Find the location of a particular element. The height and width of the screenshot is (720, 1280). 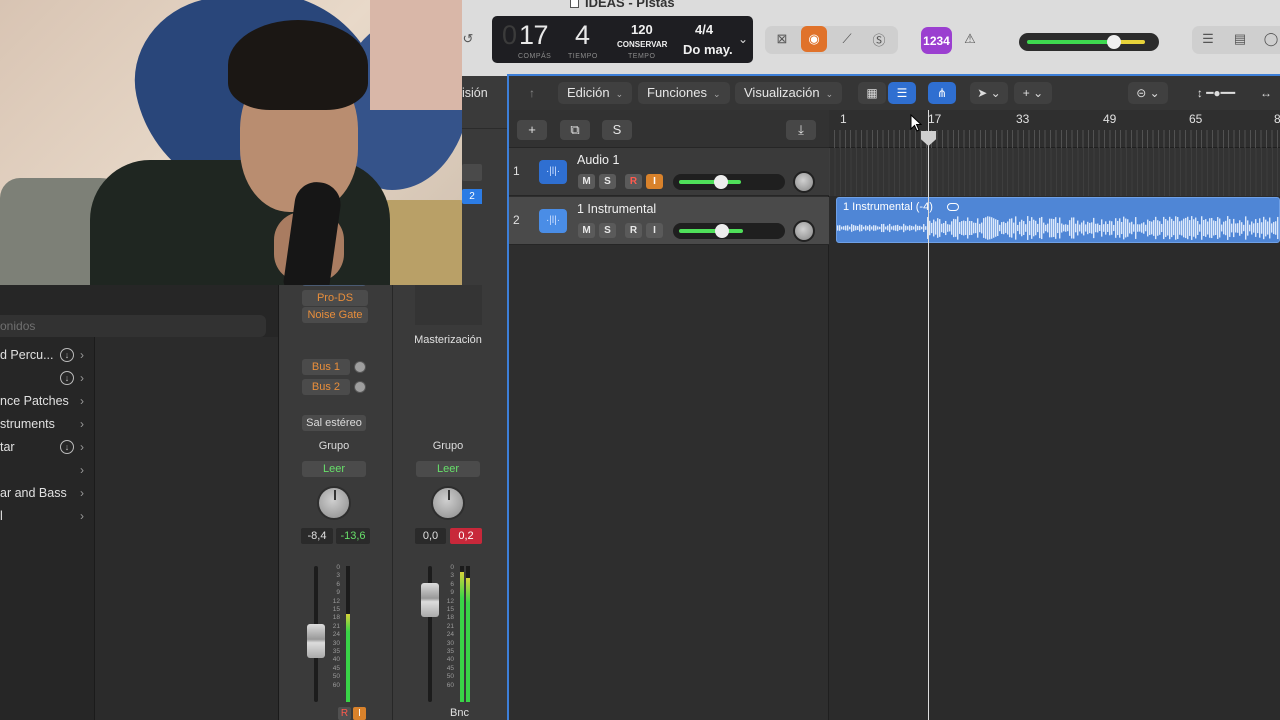

pointer-tool-icon: ➤ ⌄ is located at coordinates (989, 93).